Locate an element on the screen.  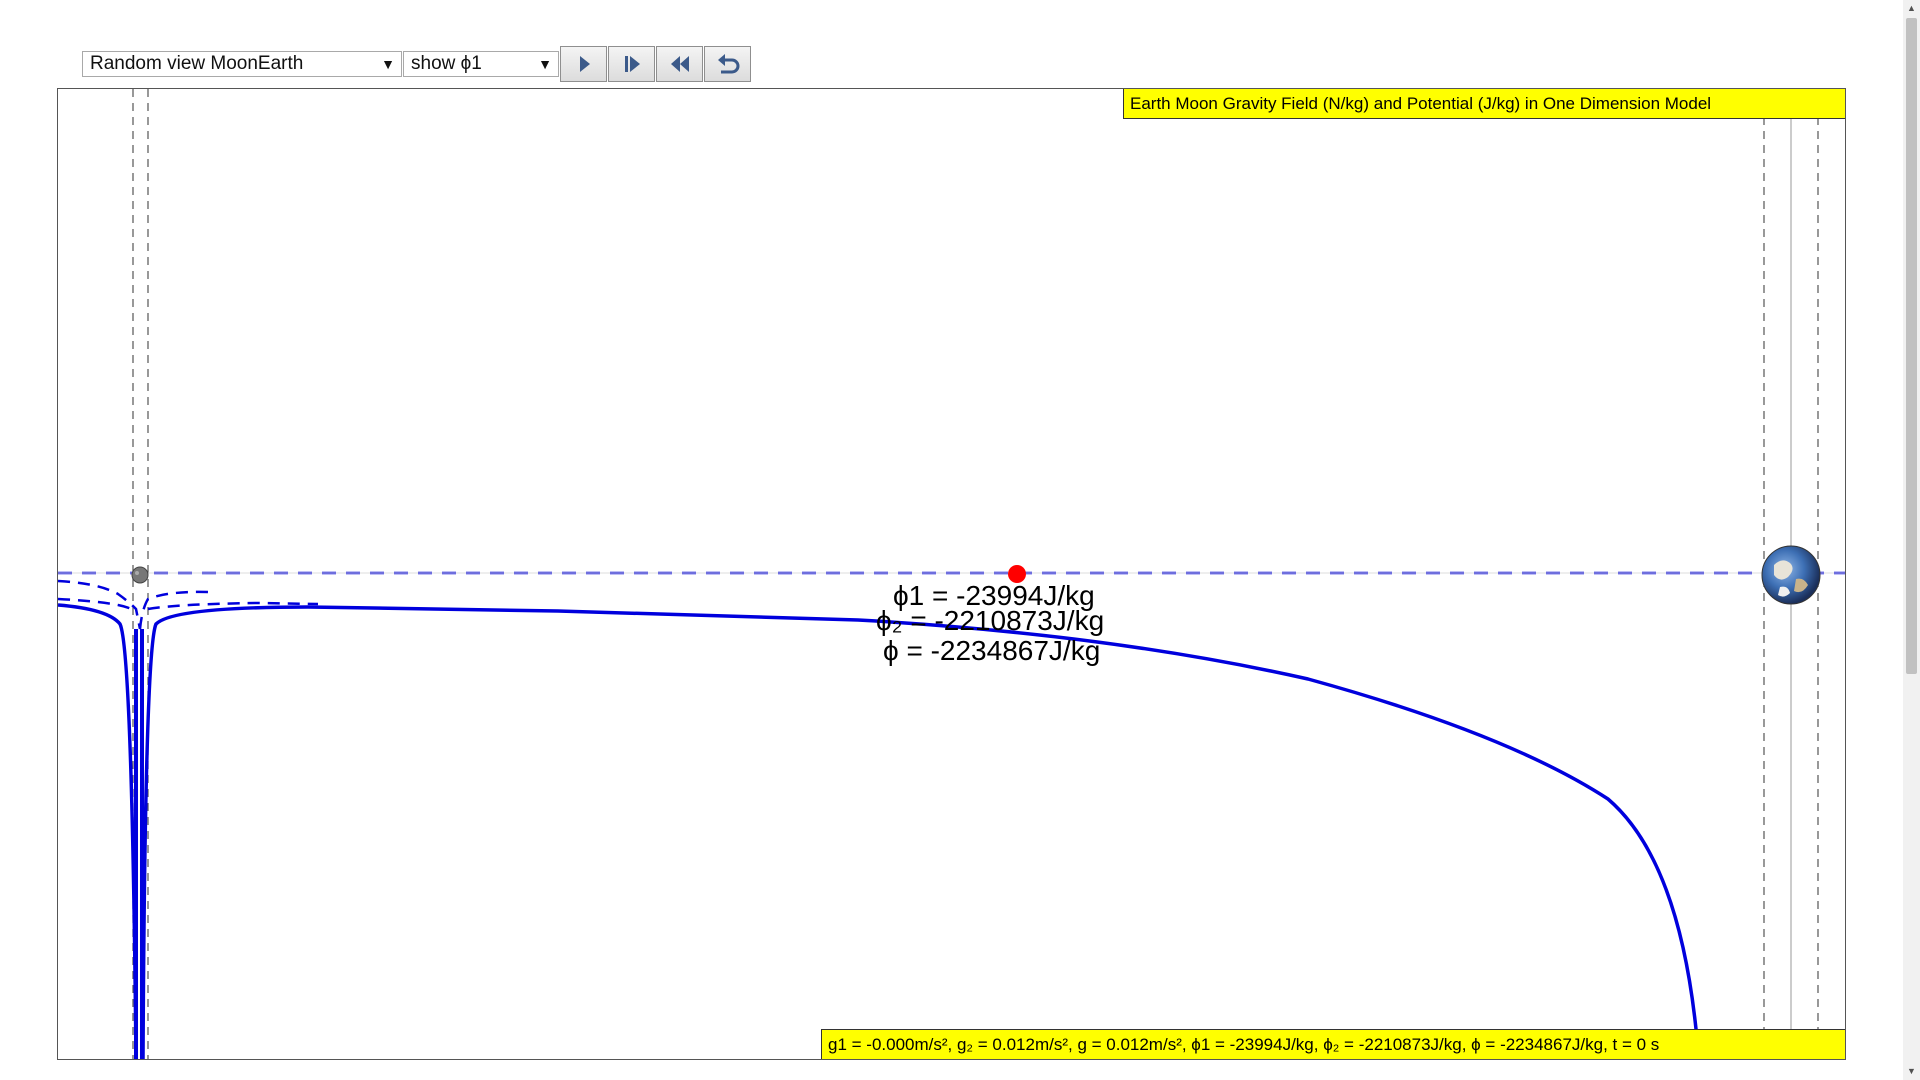
scroll-thumb is located at coordinates (1911, 346).